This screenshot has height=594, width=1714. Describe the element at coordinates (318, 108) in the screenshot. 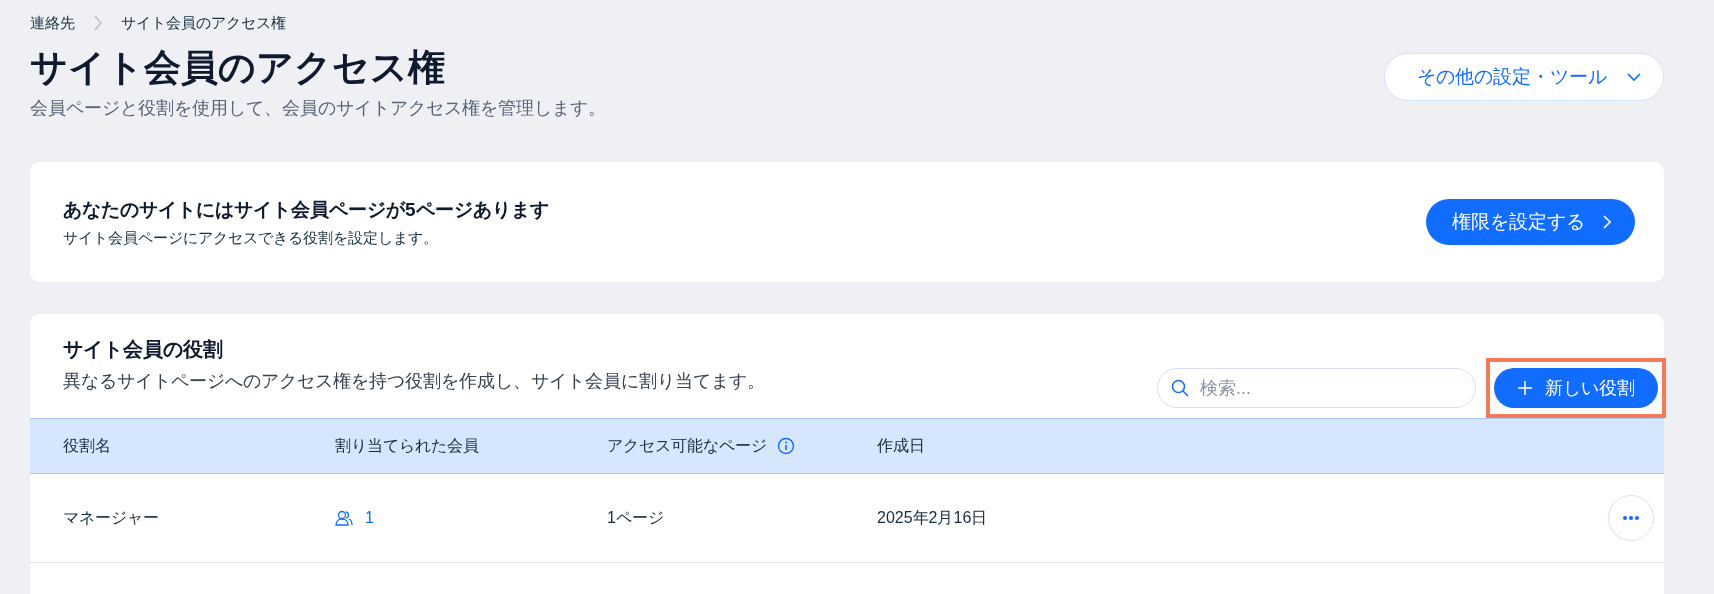

I see `page-subtitle: 会員ページと役割を使用して、会員のサイトアクセス権を管理します。` at that location.